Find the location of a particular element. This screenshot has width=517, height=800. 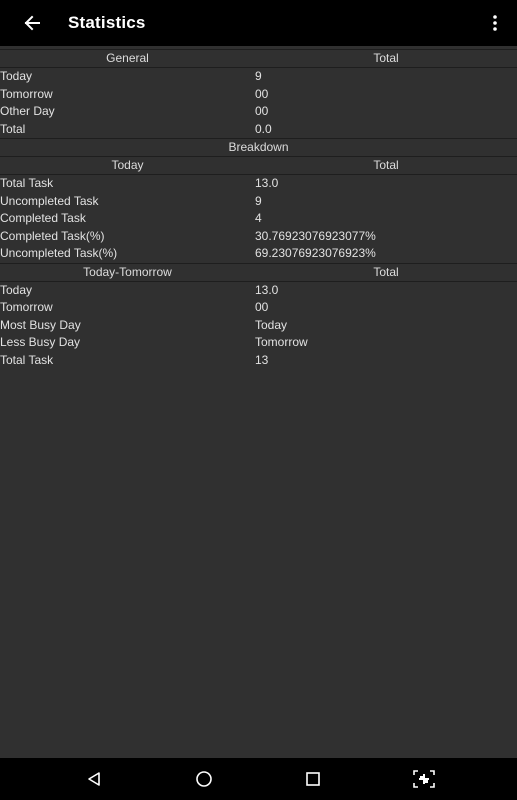

table-row: Completed Task(%) 30.76923076923077% is located at coordinates (258, 237).